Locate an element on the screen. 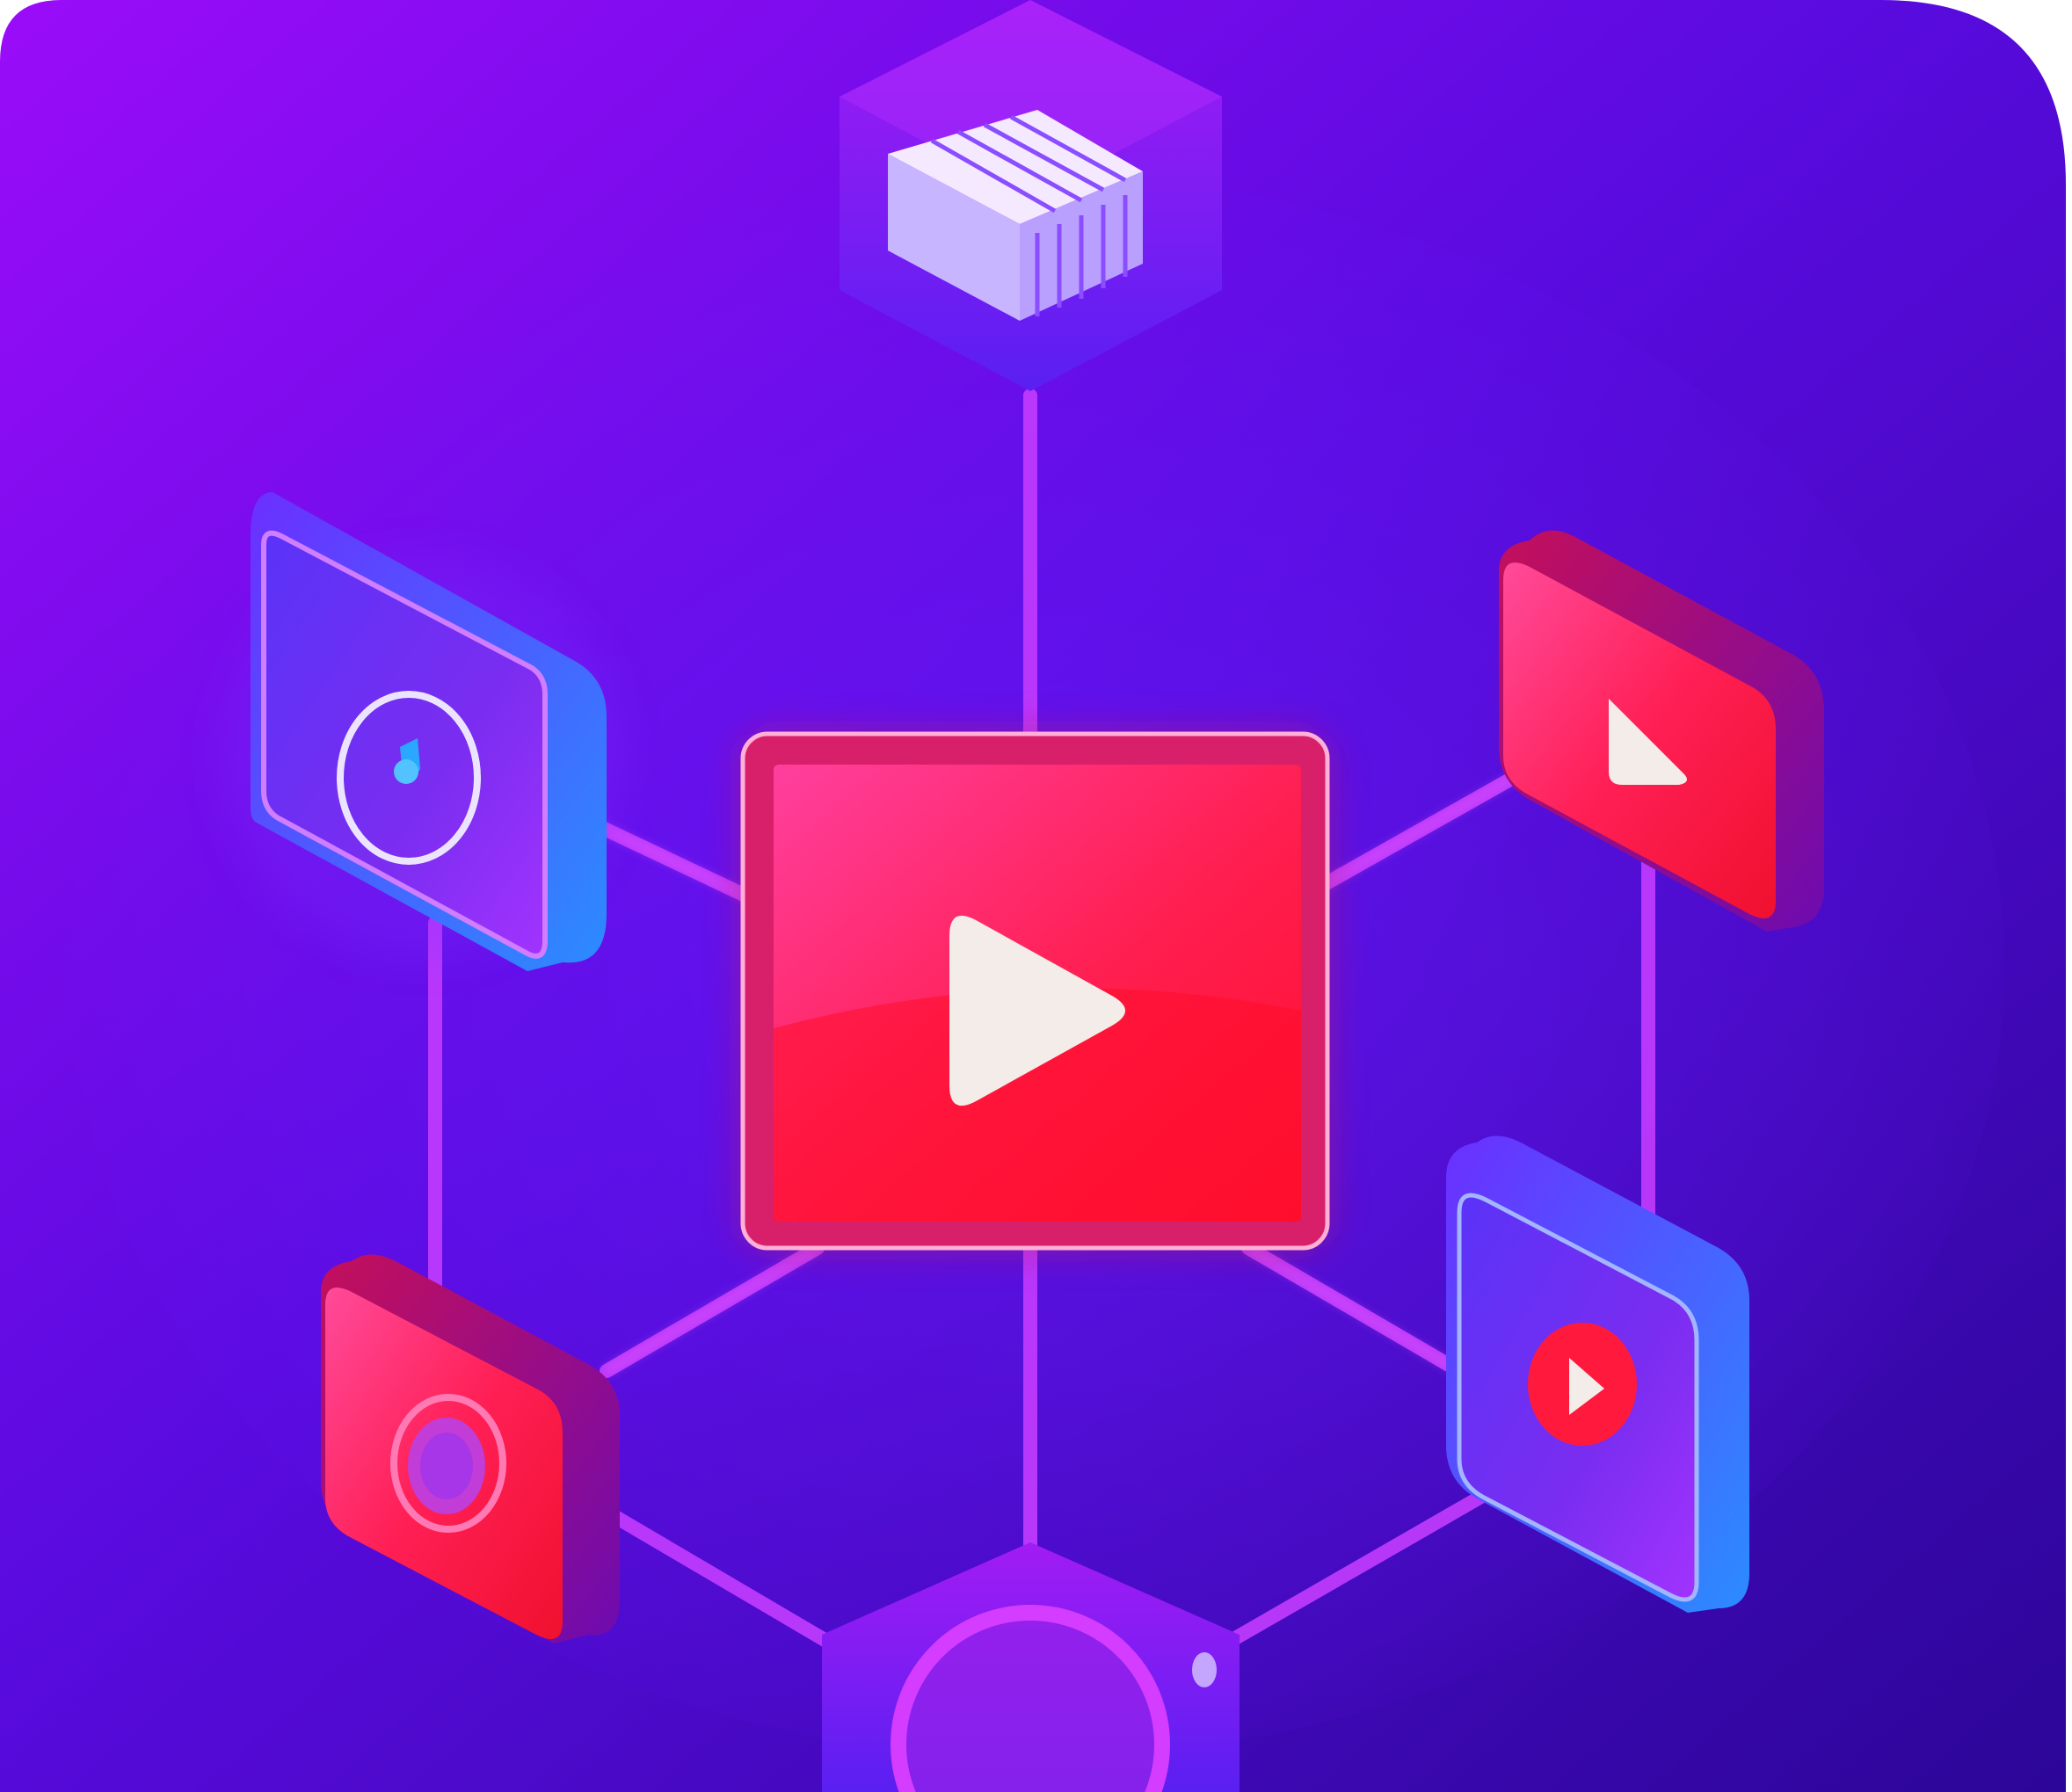 The image size is (2072, 1792). play-circle-icon is located at coordinates (1582, 1384).